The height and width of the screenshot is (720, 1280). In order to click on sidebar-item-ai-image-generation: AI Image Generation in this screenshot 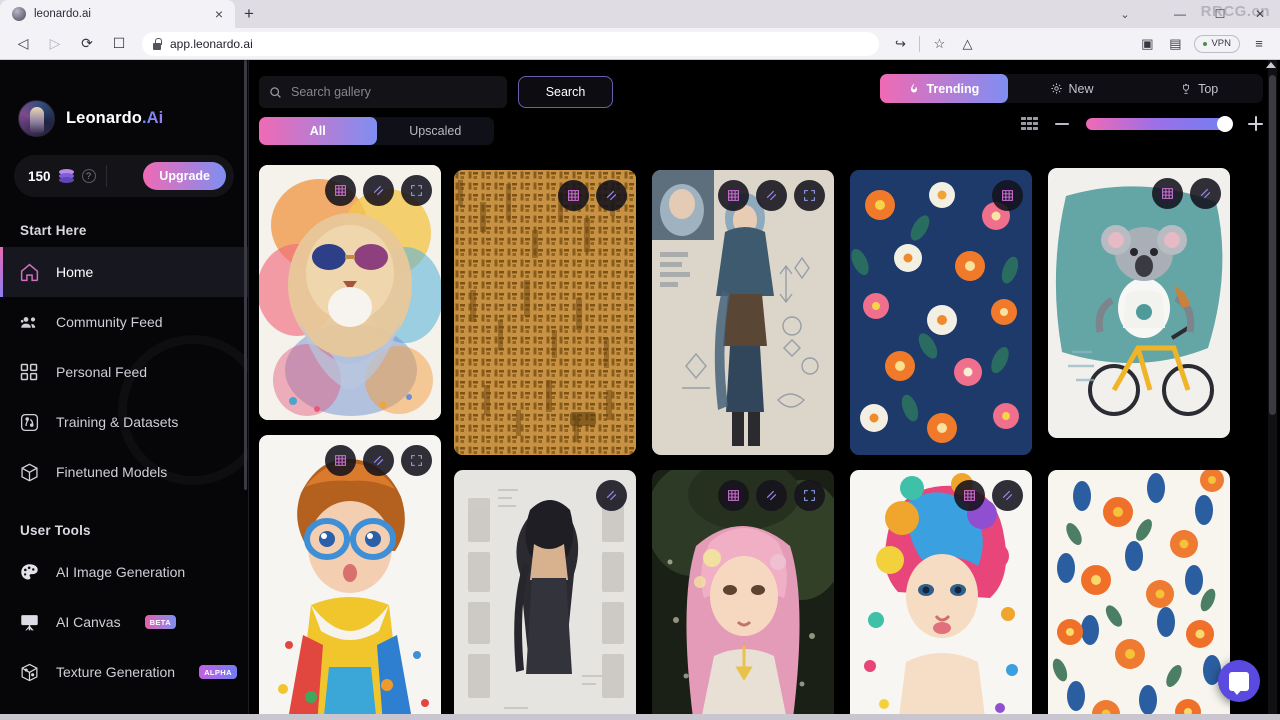, I will do `click(124, 572)`.